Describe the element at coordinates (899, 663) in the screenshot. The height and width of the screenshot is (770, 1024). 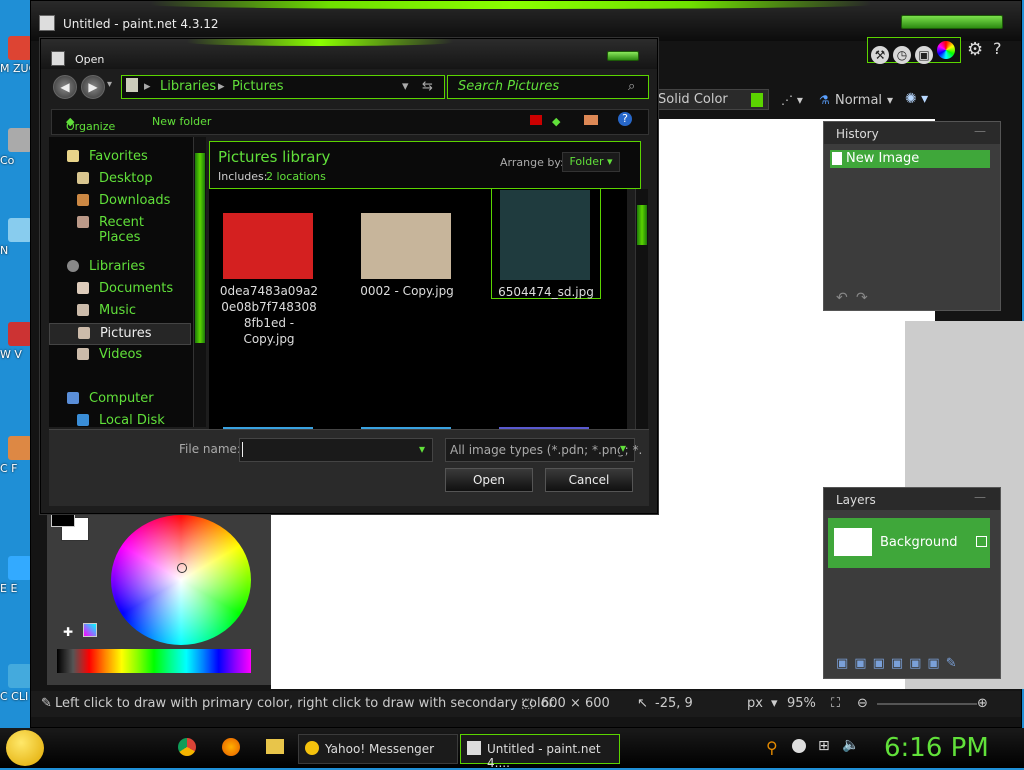
I see `layer-actions: ▣▣▣▣▣▣✎` at that location.